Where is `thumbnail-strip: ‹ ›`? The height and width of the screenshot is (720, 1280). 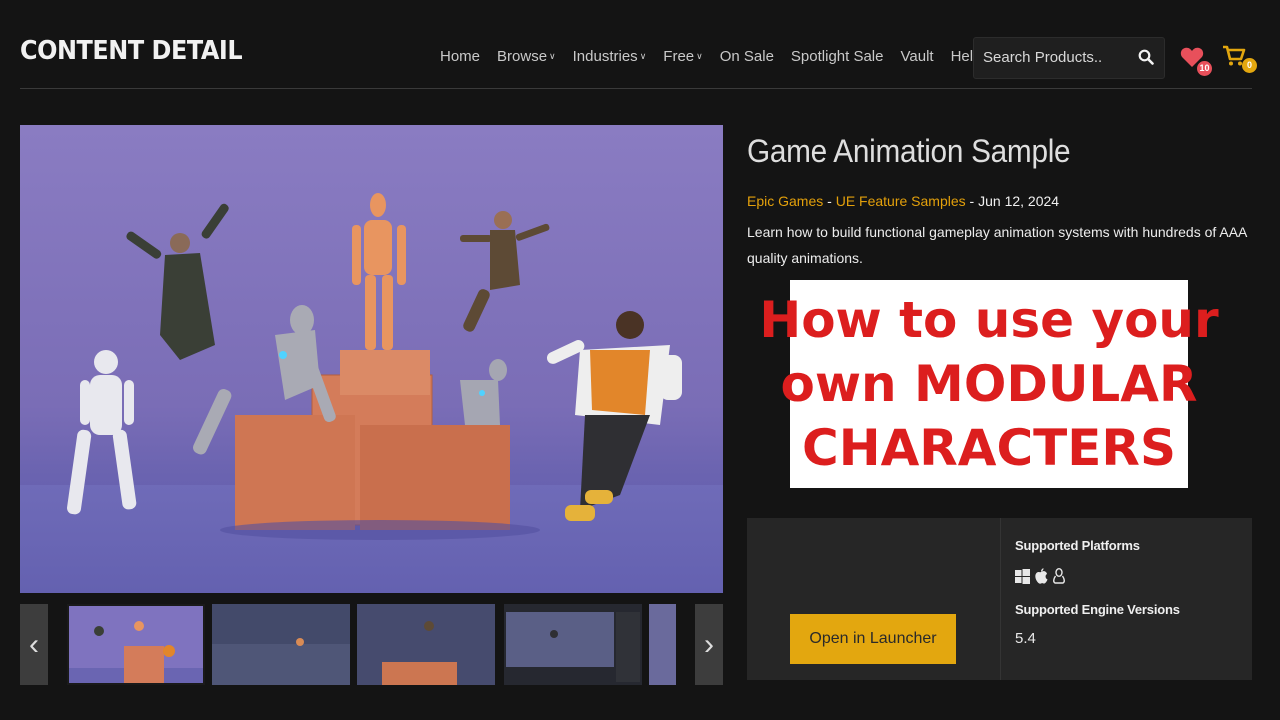 thumbnail-strip: ‹ › is located at coordinates (371, 644).